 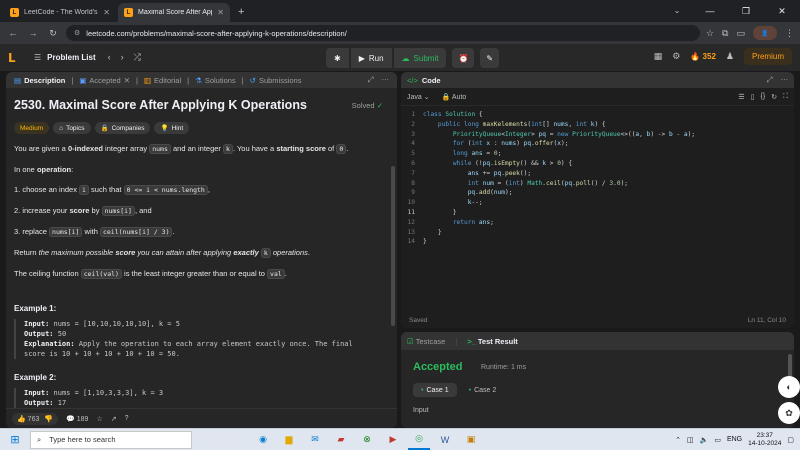 I want to click on chrome-icon: ◎, so click(x=419, y=440).